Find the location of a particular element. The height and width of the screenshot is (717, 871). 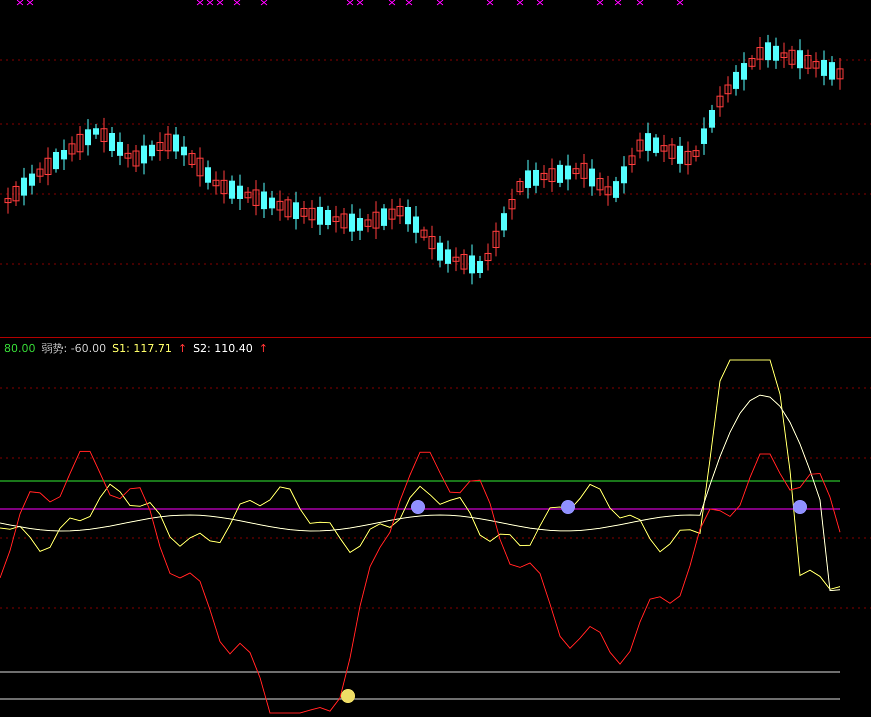

legend-value: S2: 110.40 is located at coordinates (223, 348).